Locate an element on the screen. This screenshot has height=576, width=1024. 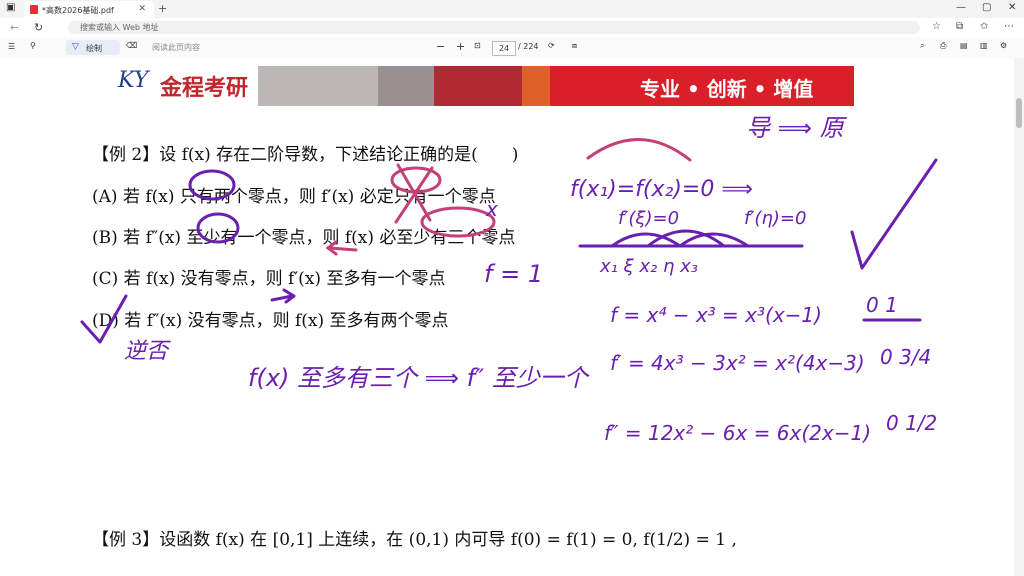
ink-circle-b is located at coordinates (218, 228).